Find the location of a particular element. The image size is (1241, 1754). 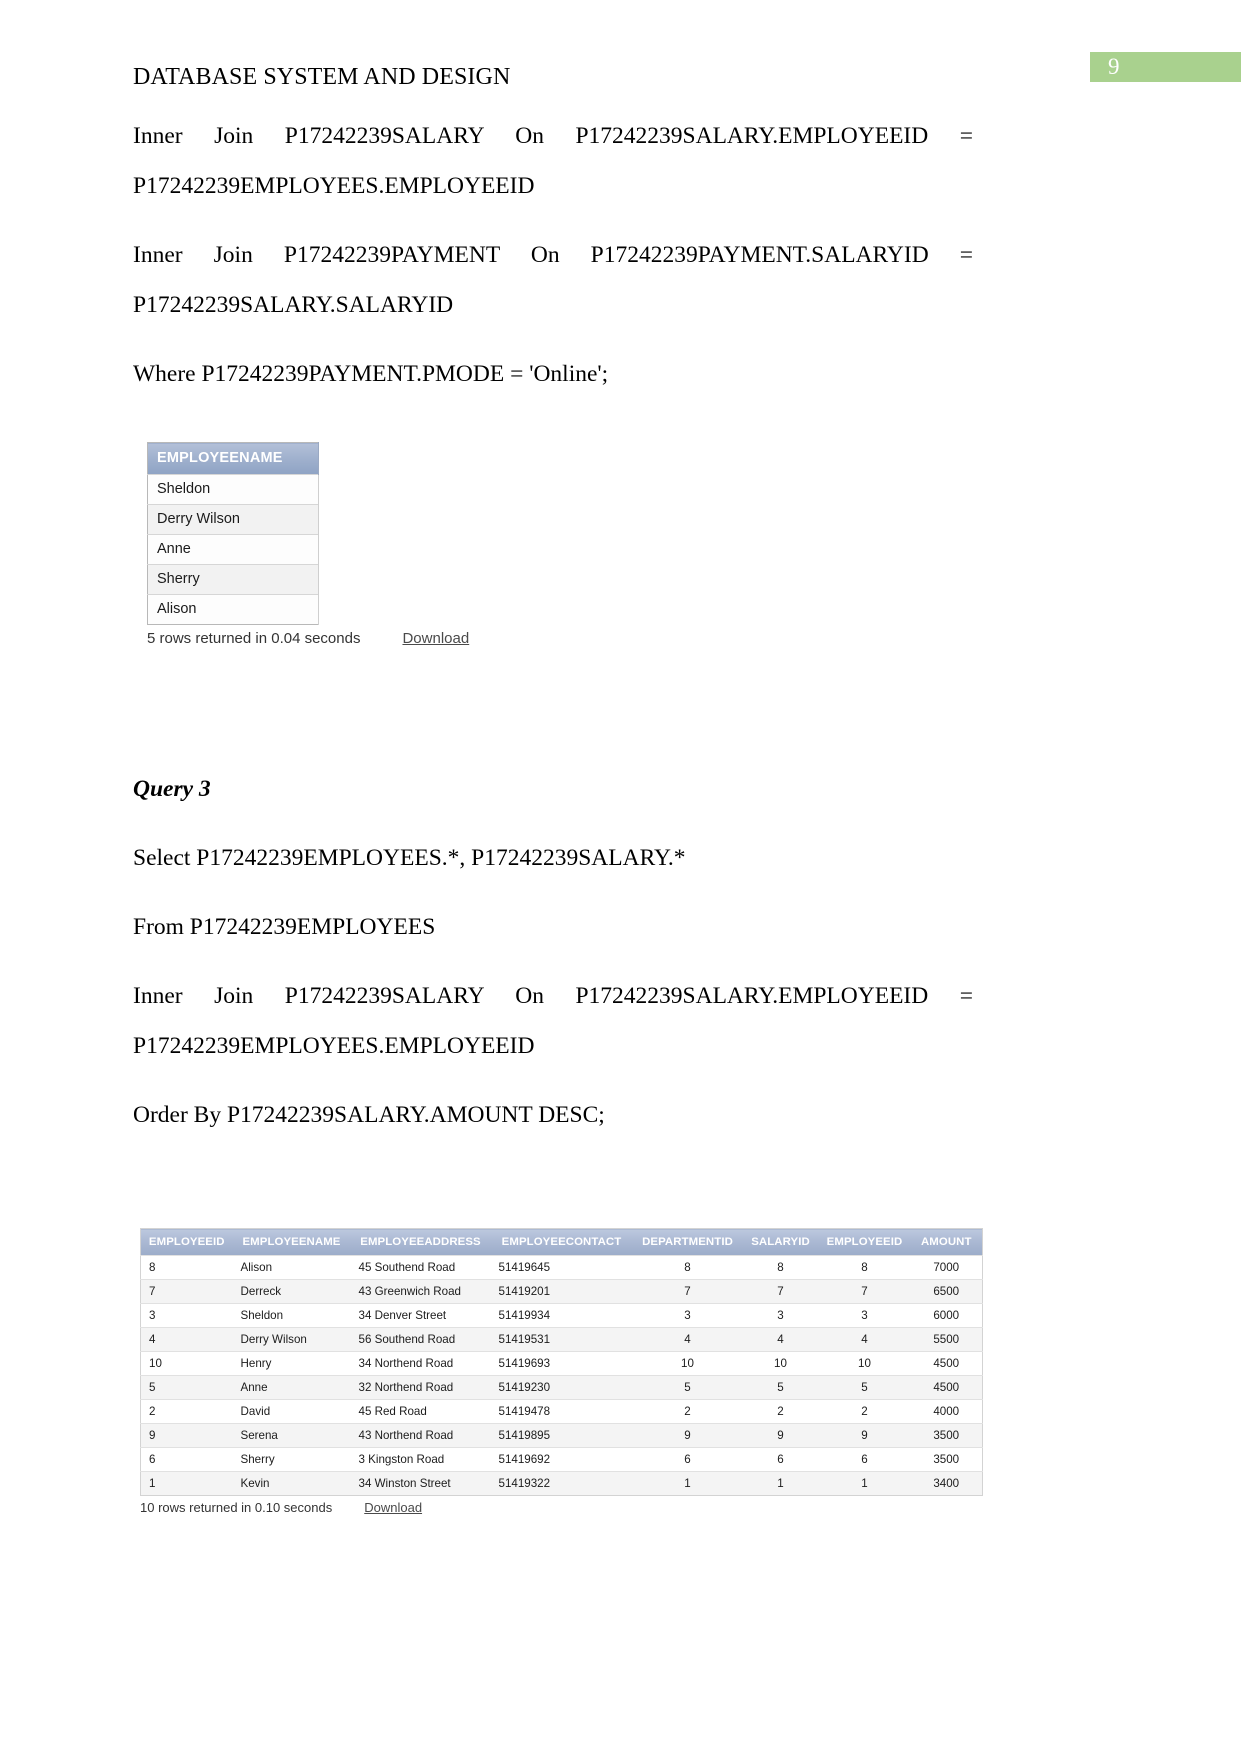

table-row: 6 Sherry 3 Kingston Road 51419692 6 6 6 3500 is located at coordinates (561, 1459).